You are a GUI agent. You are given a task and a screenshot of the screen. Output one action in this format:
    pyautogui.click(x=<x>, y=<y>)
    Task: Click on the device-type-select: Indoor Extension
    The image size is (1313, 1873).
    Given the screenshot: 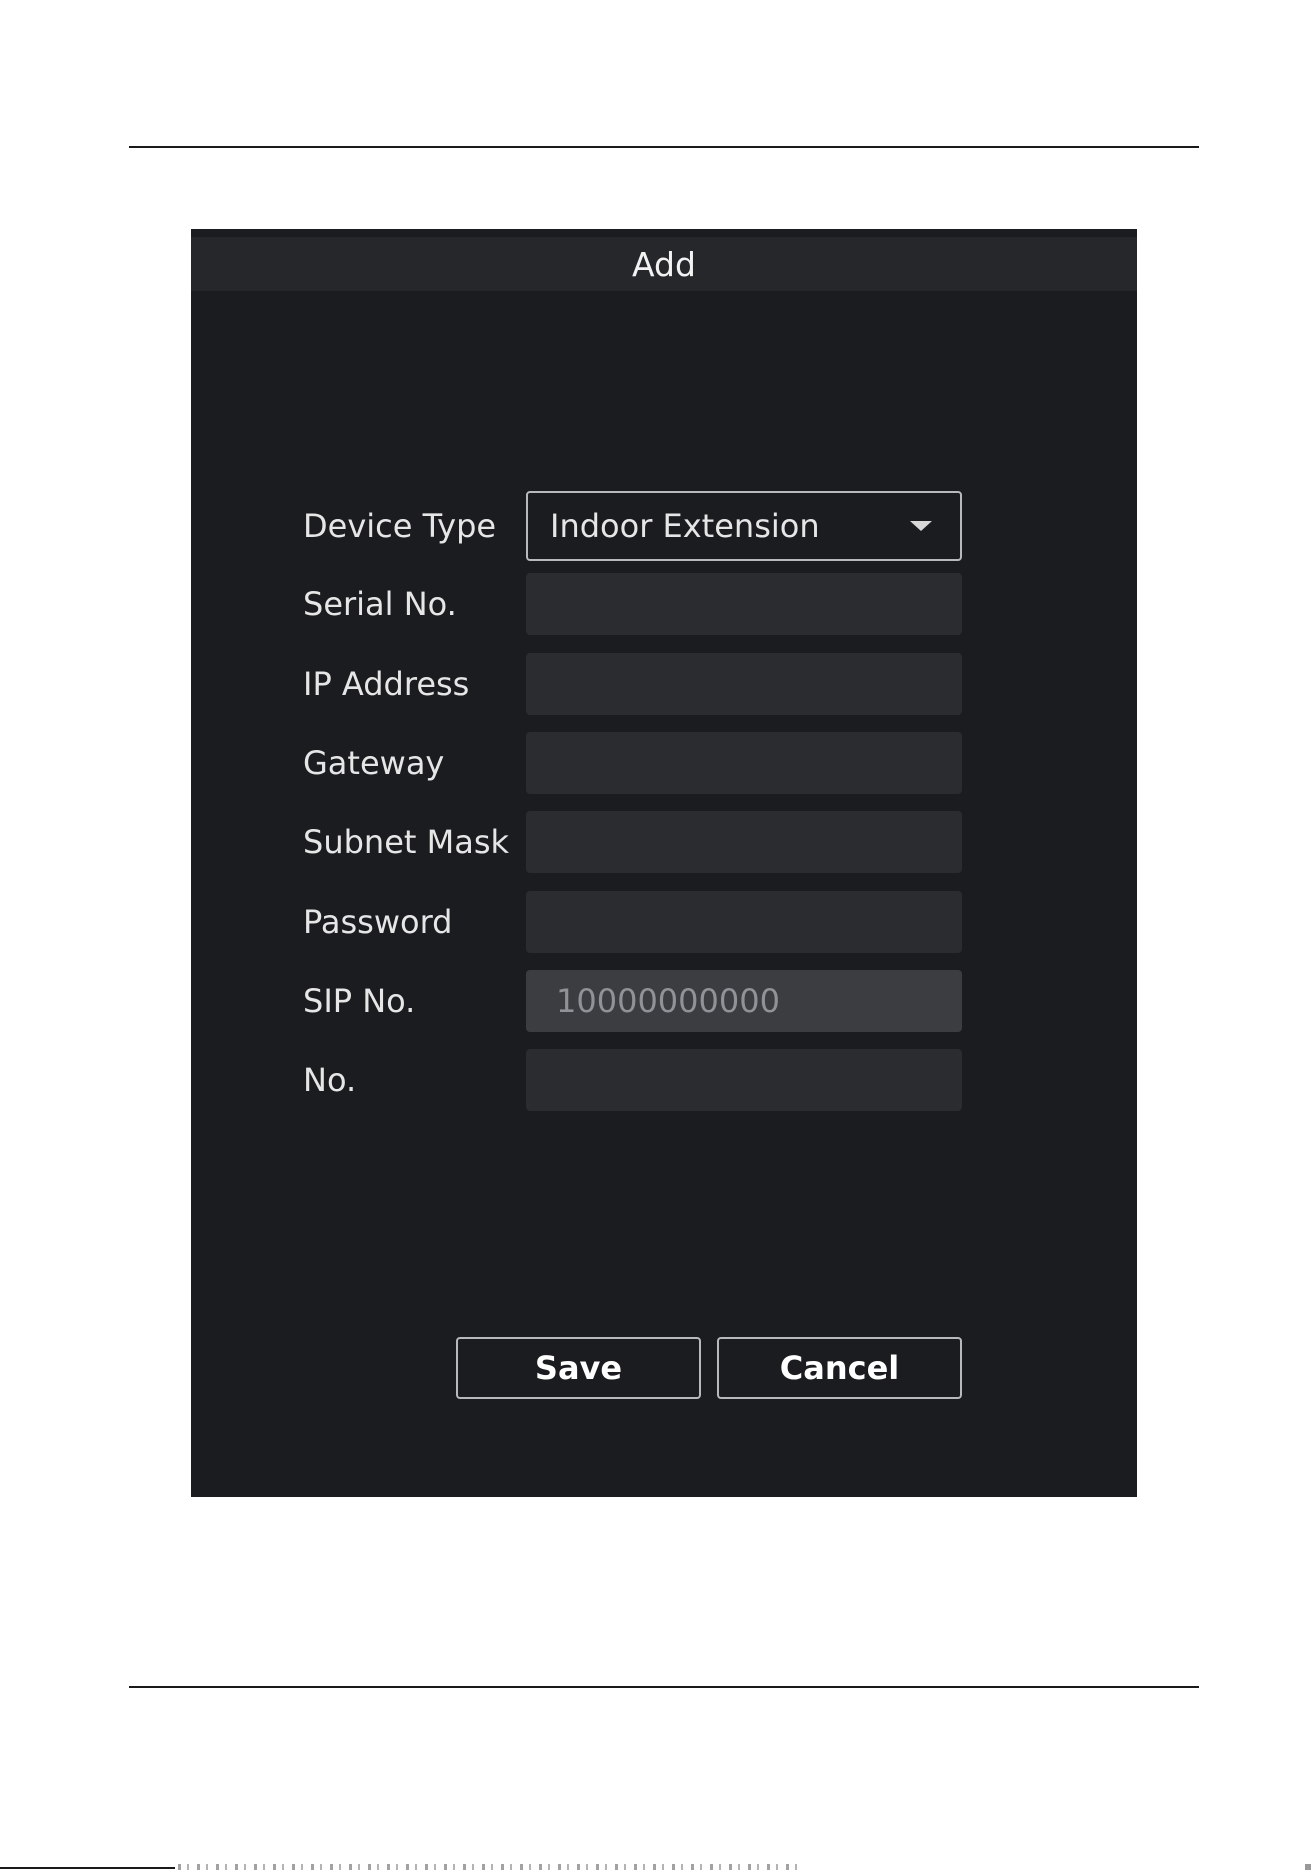 What is the action you would take?
    pyautogui.click(x=744, y=526)
    